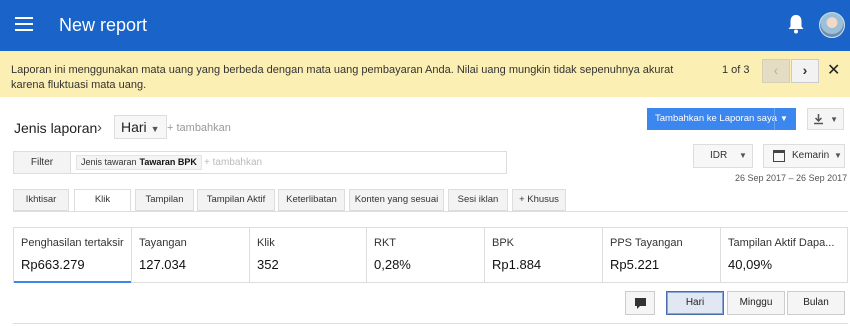 The width and height of the screenshot is (850, 326). What do you see at coordinates (756, 303) in the screenshot?
I see `period-week-button: Minggu` at bounding box center [756, 303].